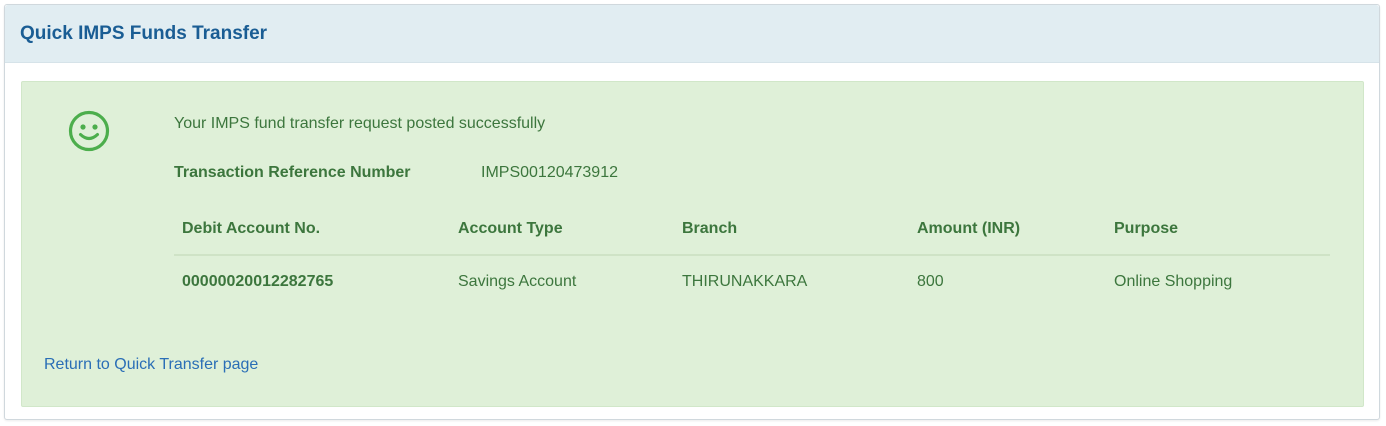 The width and height of the screenshot is (1386, 426). What do you see at coordinates (930, 281) in the screenshot?
I see `amount-value: 800` at bounding box center [930, 281].